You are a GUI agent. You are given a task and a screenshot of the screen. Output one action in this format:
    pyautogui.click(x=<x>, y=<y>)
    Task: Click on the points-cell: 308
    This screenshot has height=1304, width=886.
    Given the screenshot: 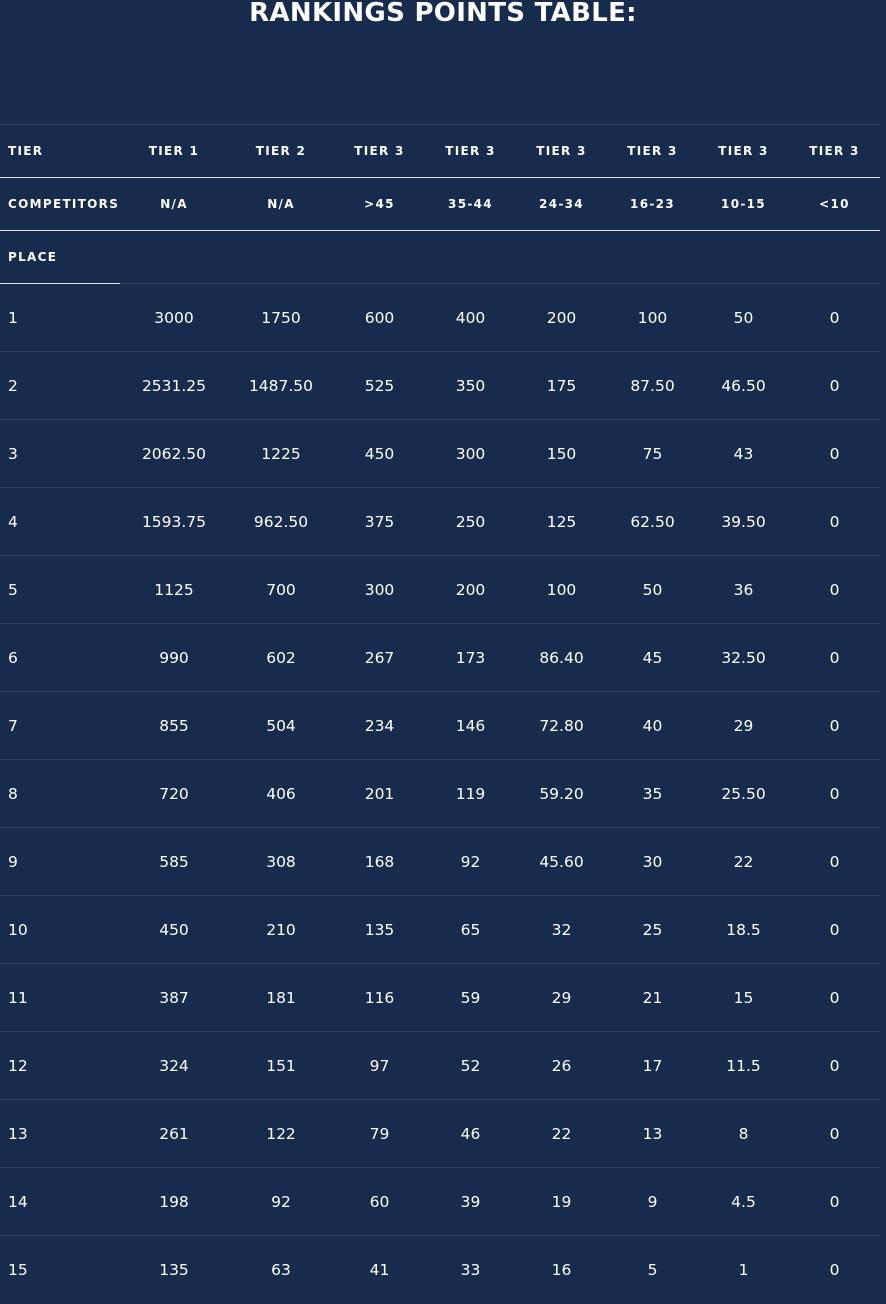 What is the action you would take?
    pyautogui.click(x=281, y=861)
    